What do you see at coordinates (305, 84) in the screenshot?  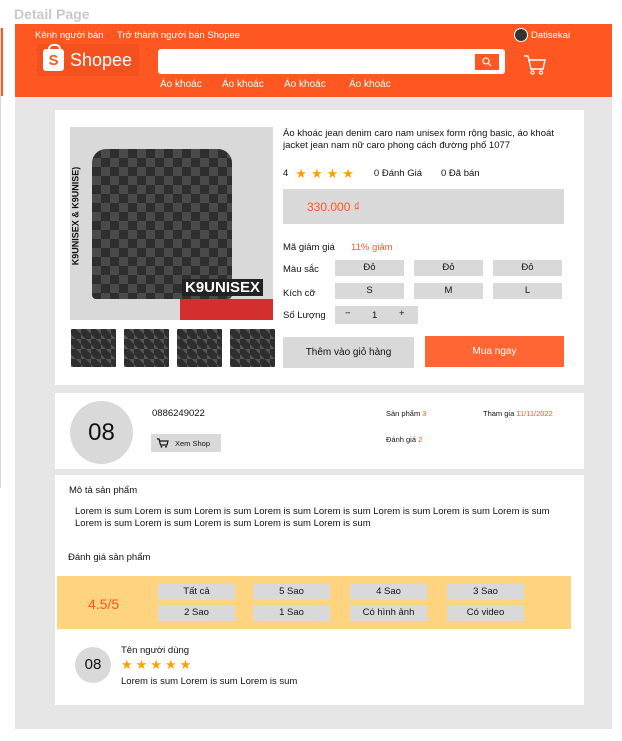 I see `quick-link-3: Áo khoác` at bounding box center [305, 84].